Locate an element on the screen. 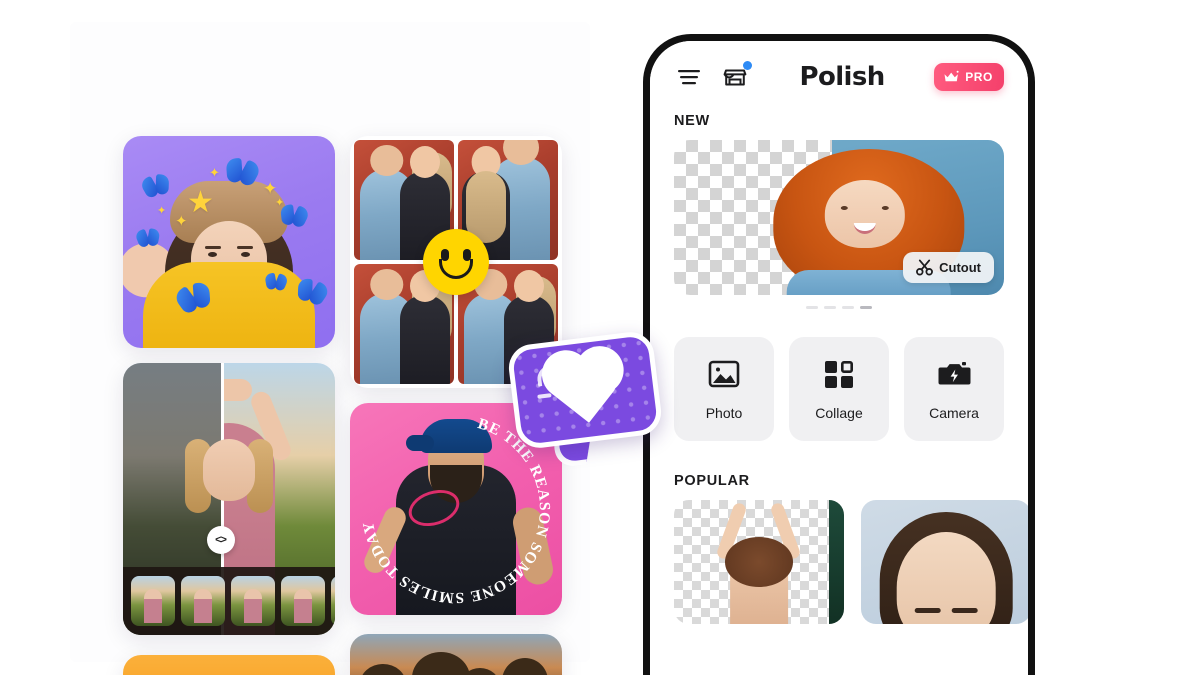 Image resolution: width=1200 pixels, height=675 pixels. camera-flash-icon is located at coordinates (954, 373).